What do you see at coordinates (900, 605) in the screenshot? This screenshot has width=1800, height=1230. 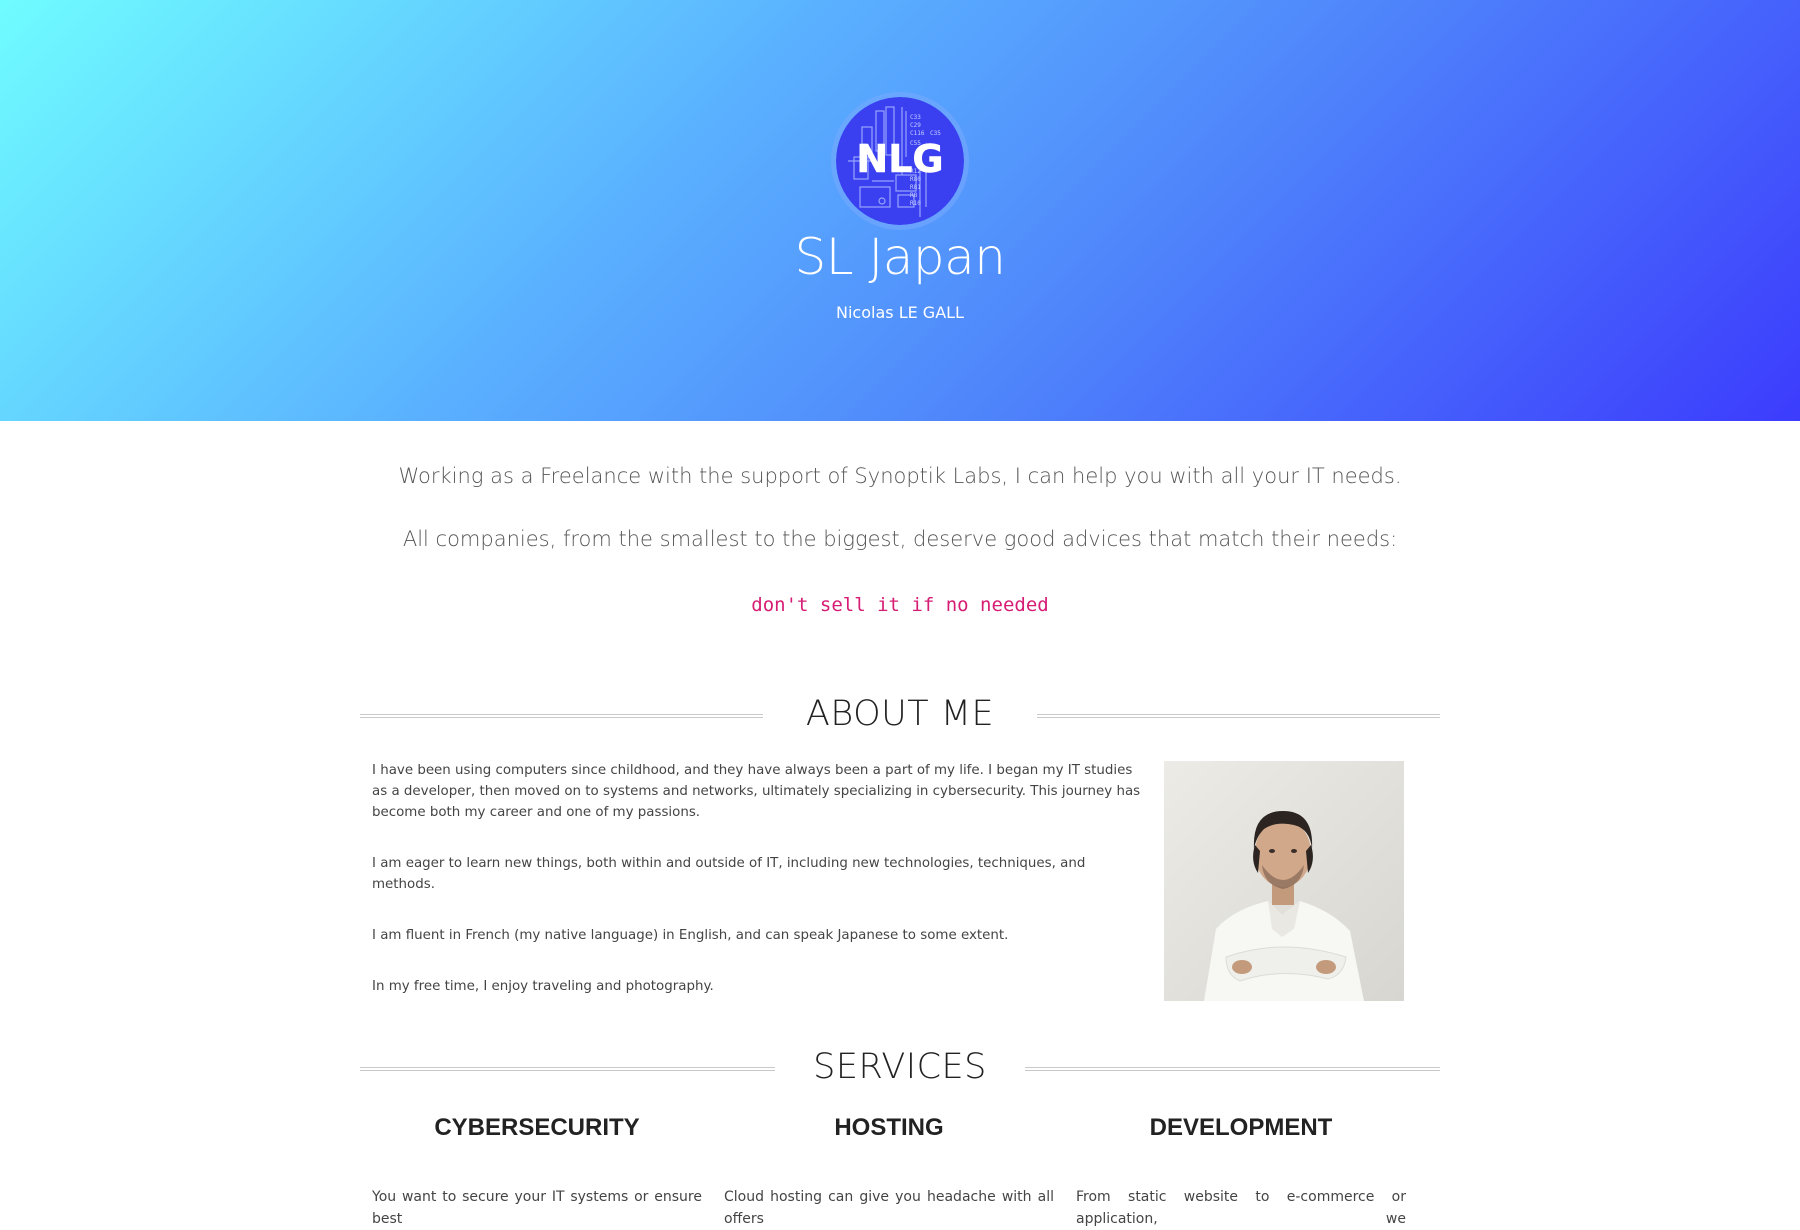 I see `motto-code: don't sell it if no needed` at bounding box center [900, 605].